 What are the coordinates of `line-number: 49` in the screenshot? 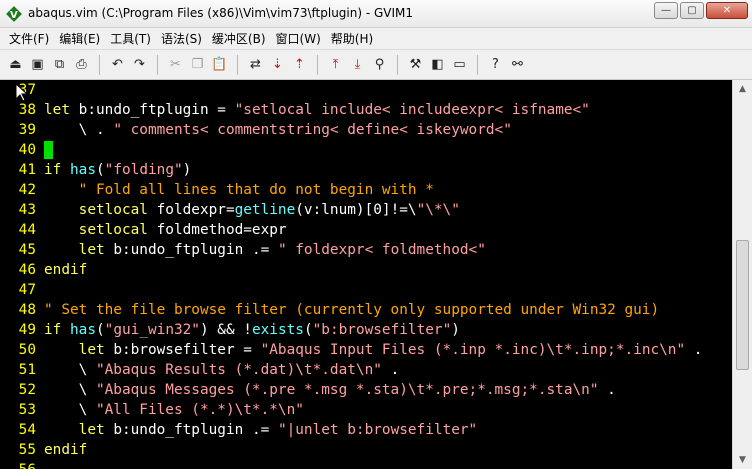 It's located at (27, 330).